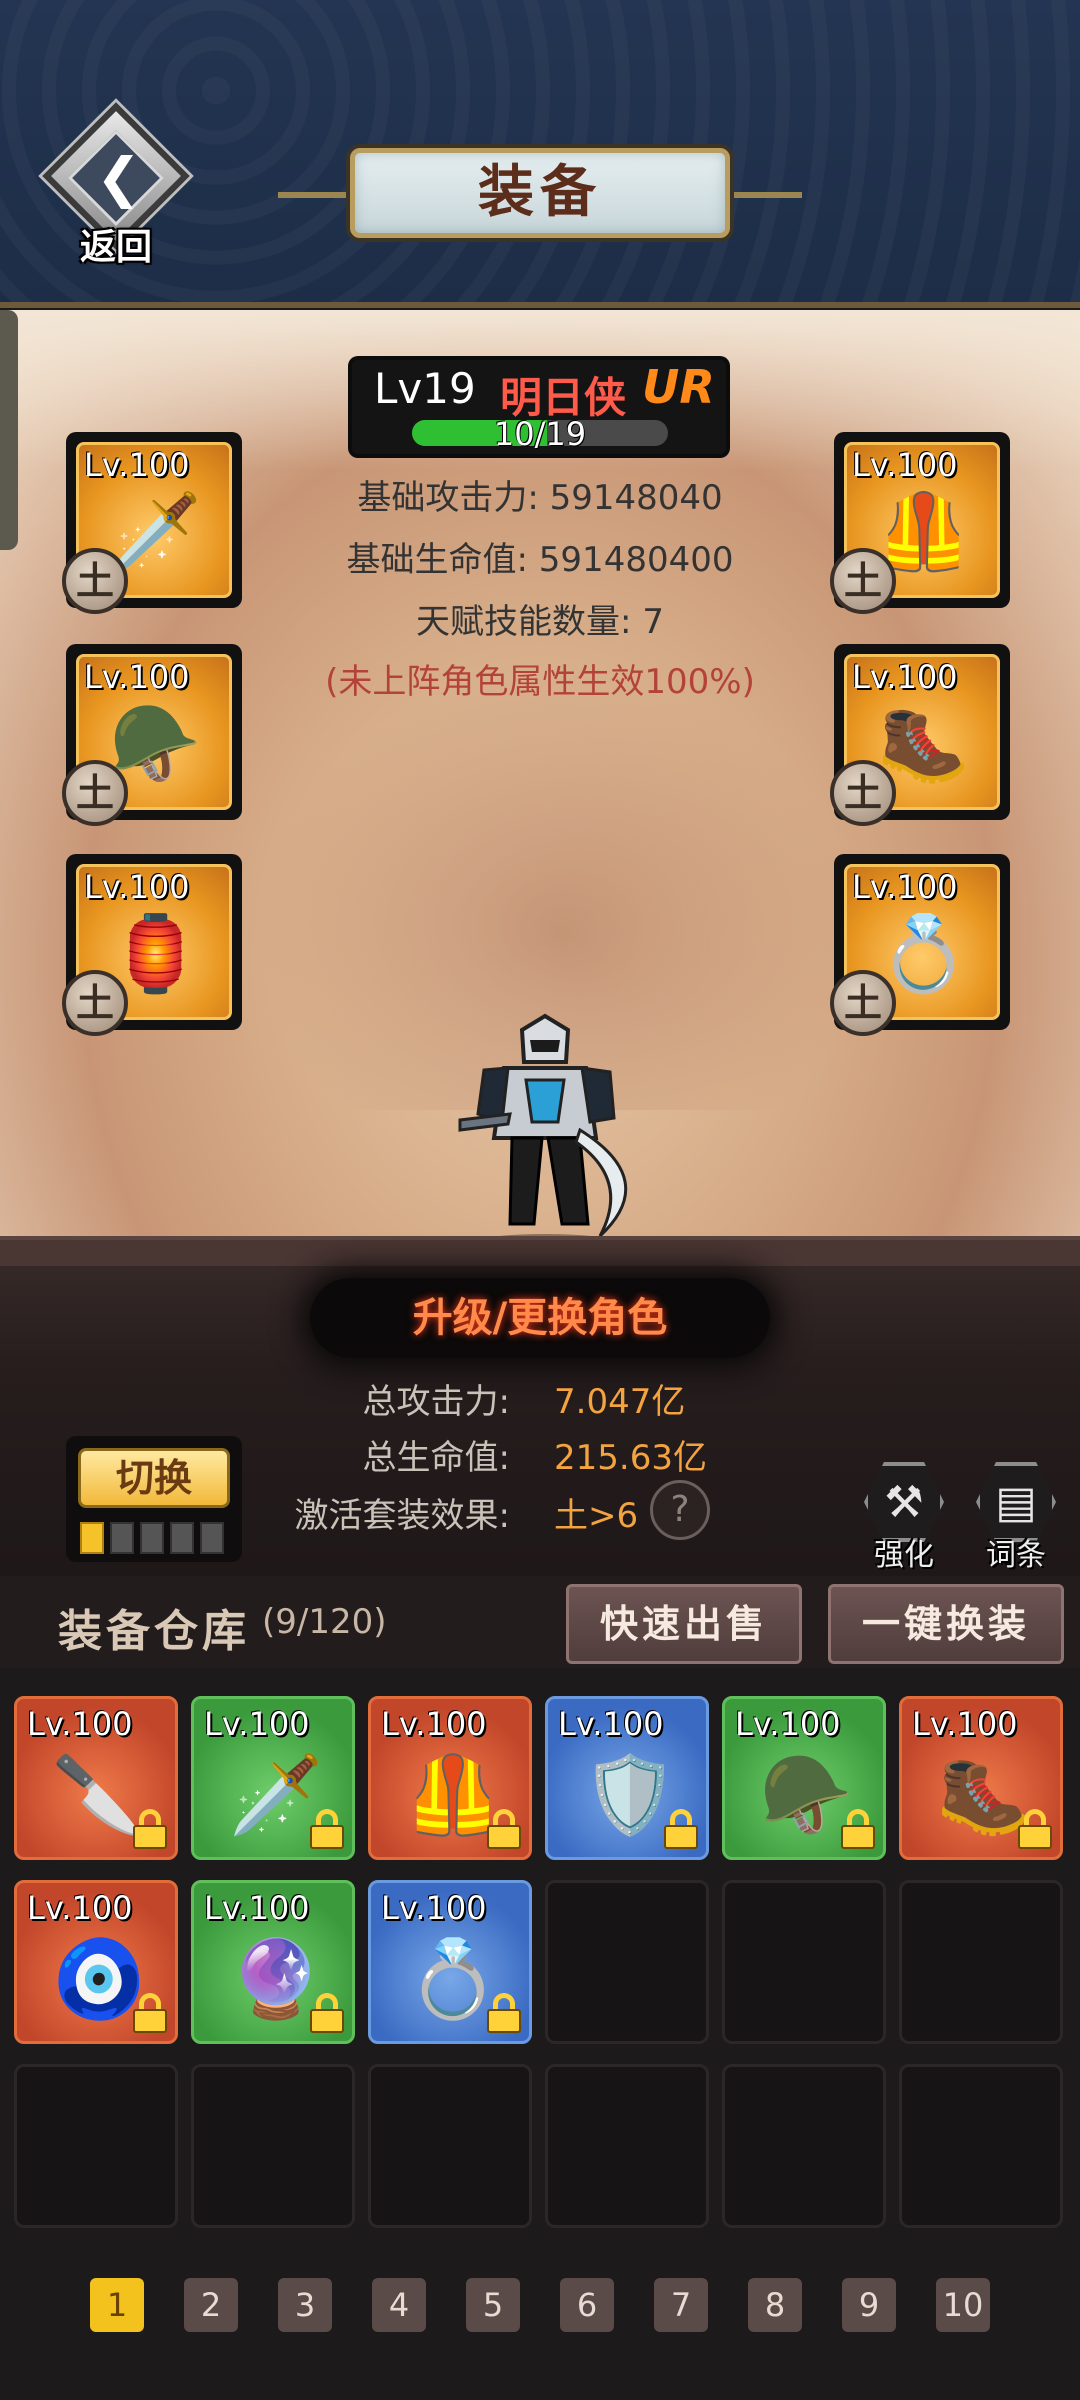 The width and height of the screenshot is (1080, 2400). What do you see at coordinates (437, 560) in the screenshot?
I see `base-hp-label: 基础生命值:` at bounding box center [437, 560].